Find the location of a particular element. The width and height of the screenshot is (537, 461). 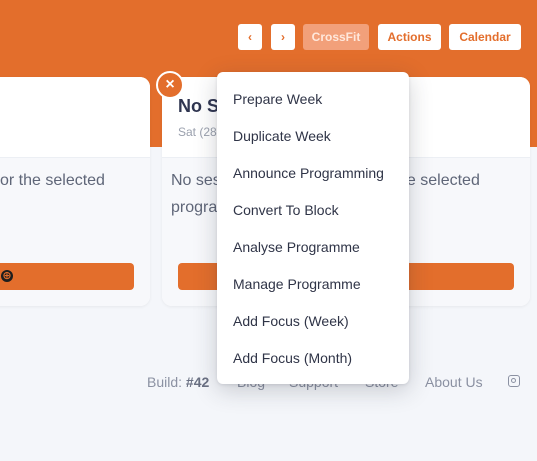

empty-session-message: or the selected is located at coordinates (52, 180).